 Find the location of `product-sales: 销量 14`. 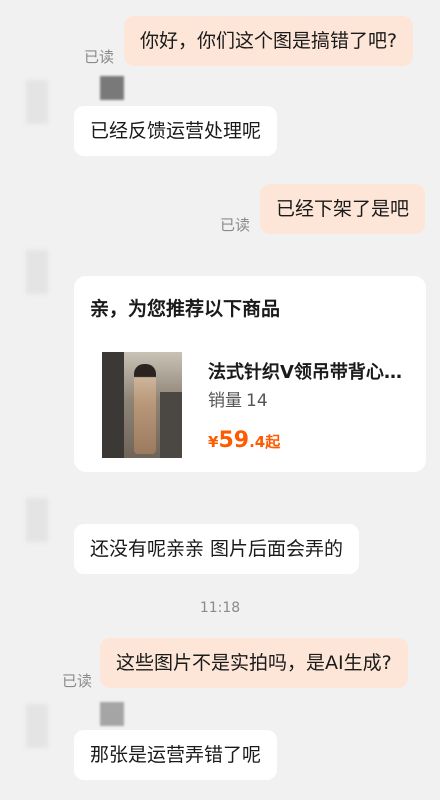

product-sales: 销量 14 is located at coordinates (238, 398).